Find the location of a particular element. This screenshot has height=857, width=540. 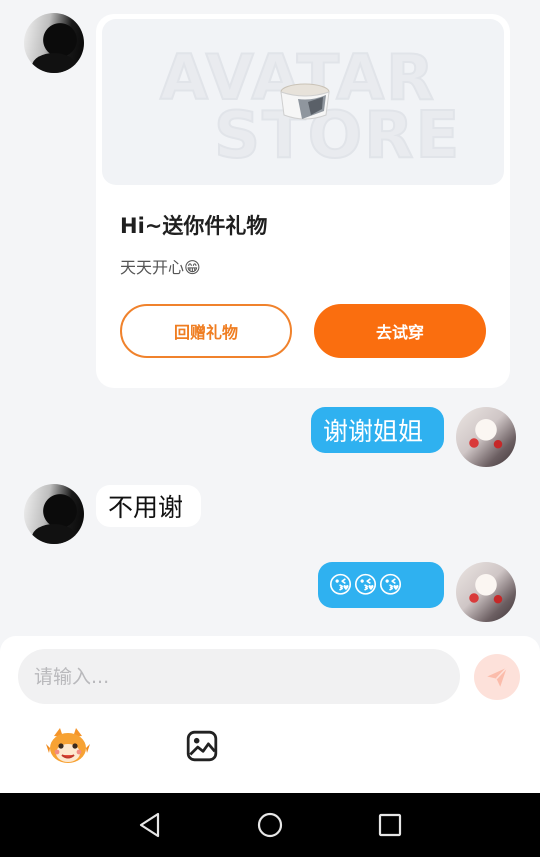

system-navigation-bar is located at coordinates (270, 825).